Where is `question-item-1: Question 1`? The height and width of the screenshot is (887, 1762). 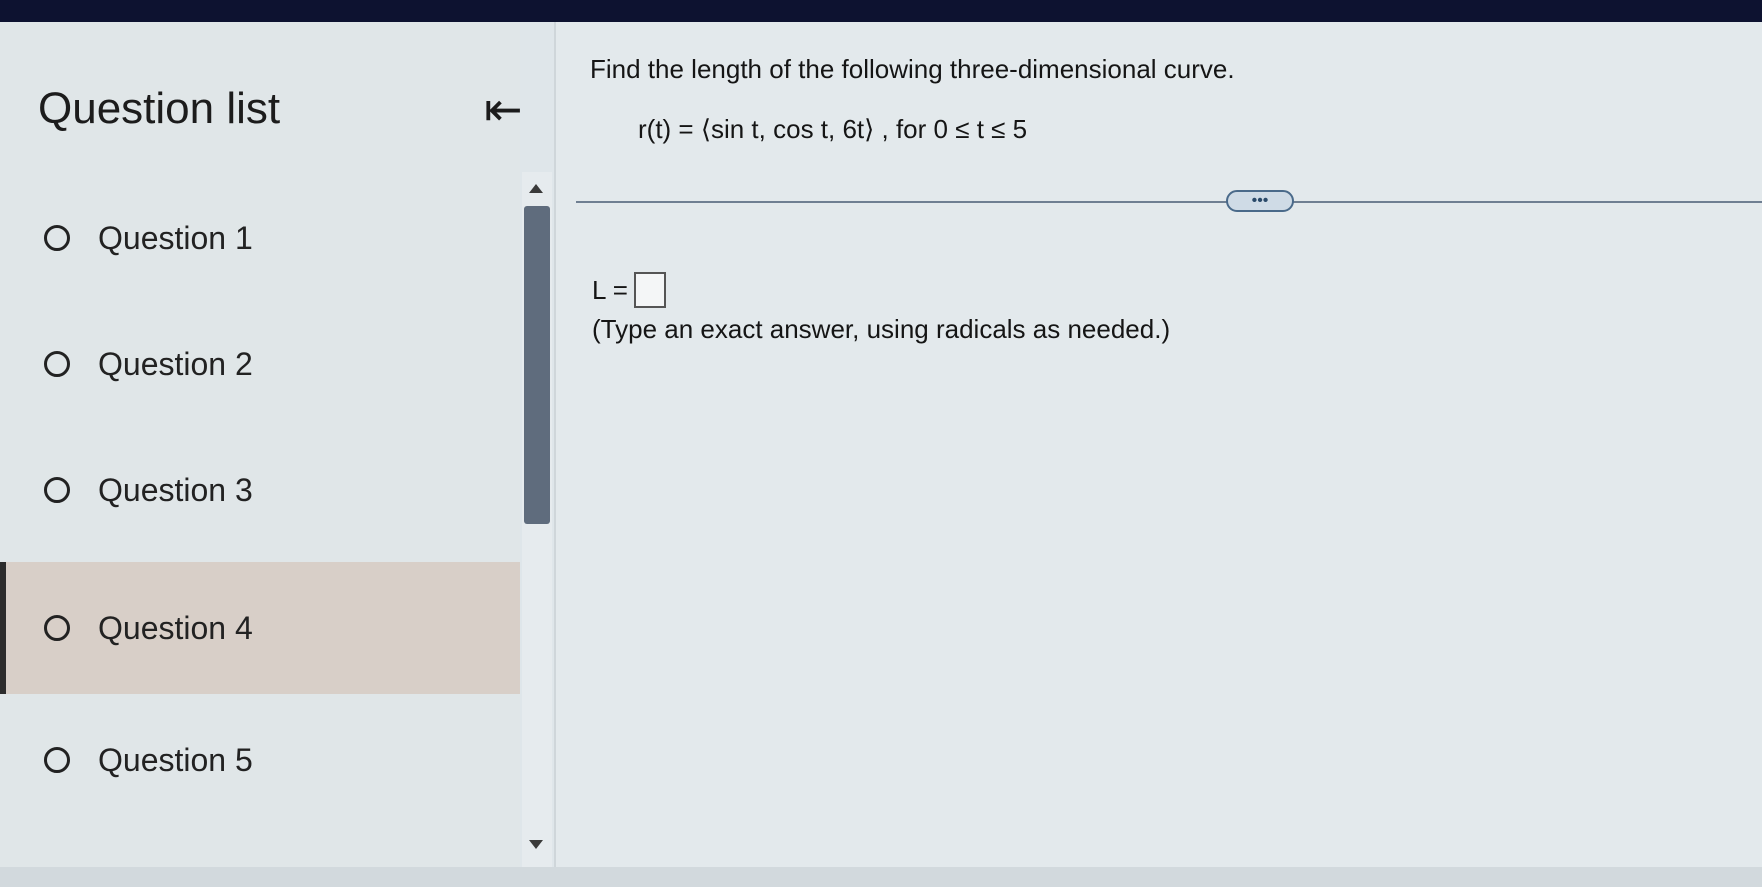
question-item-1: Question 1 is located at coordinates (260, 238).